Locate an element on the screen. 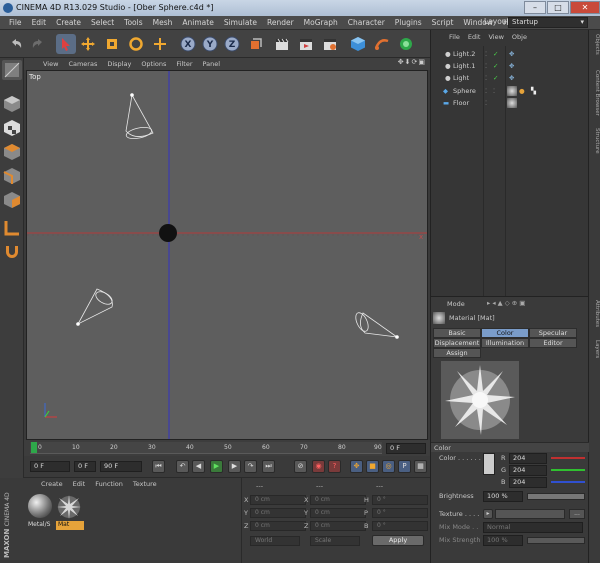 The width and height of the screenshot is (600, 563). green-slider is located at coordinates (568, 470).